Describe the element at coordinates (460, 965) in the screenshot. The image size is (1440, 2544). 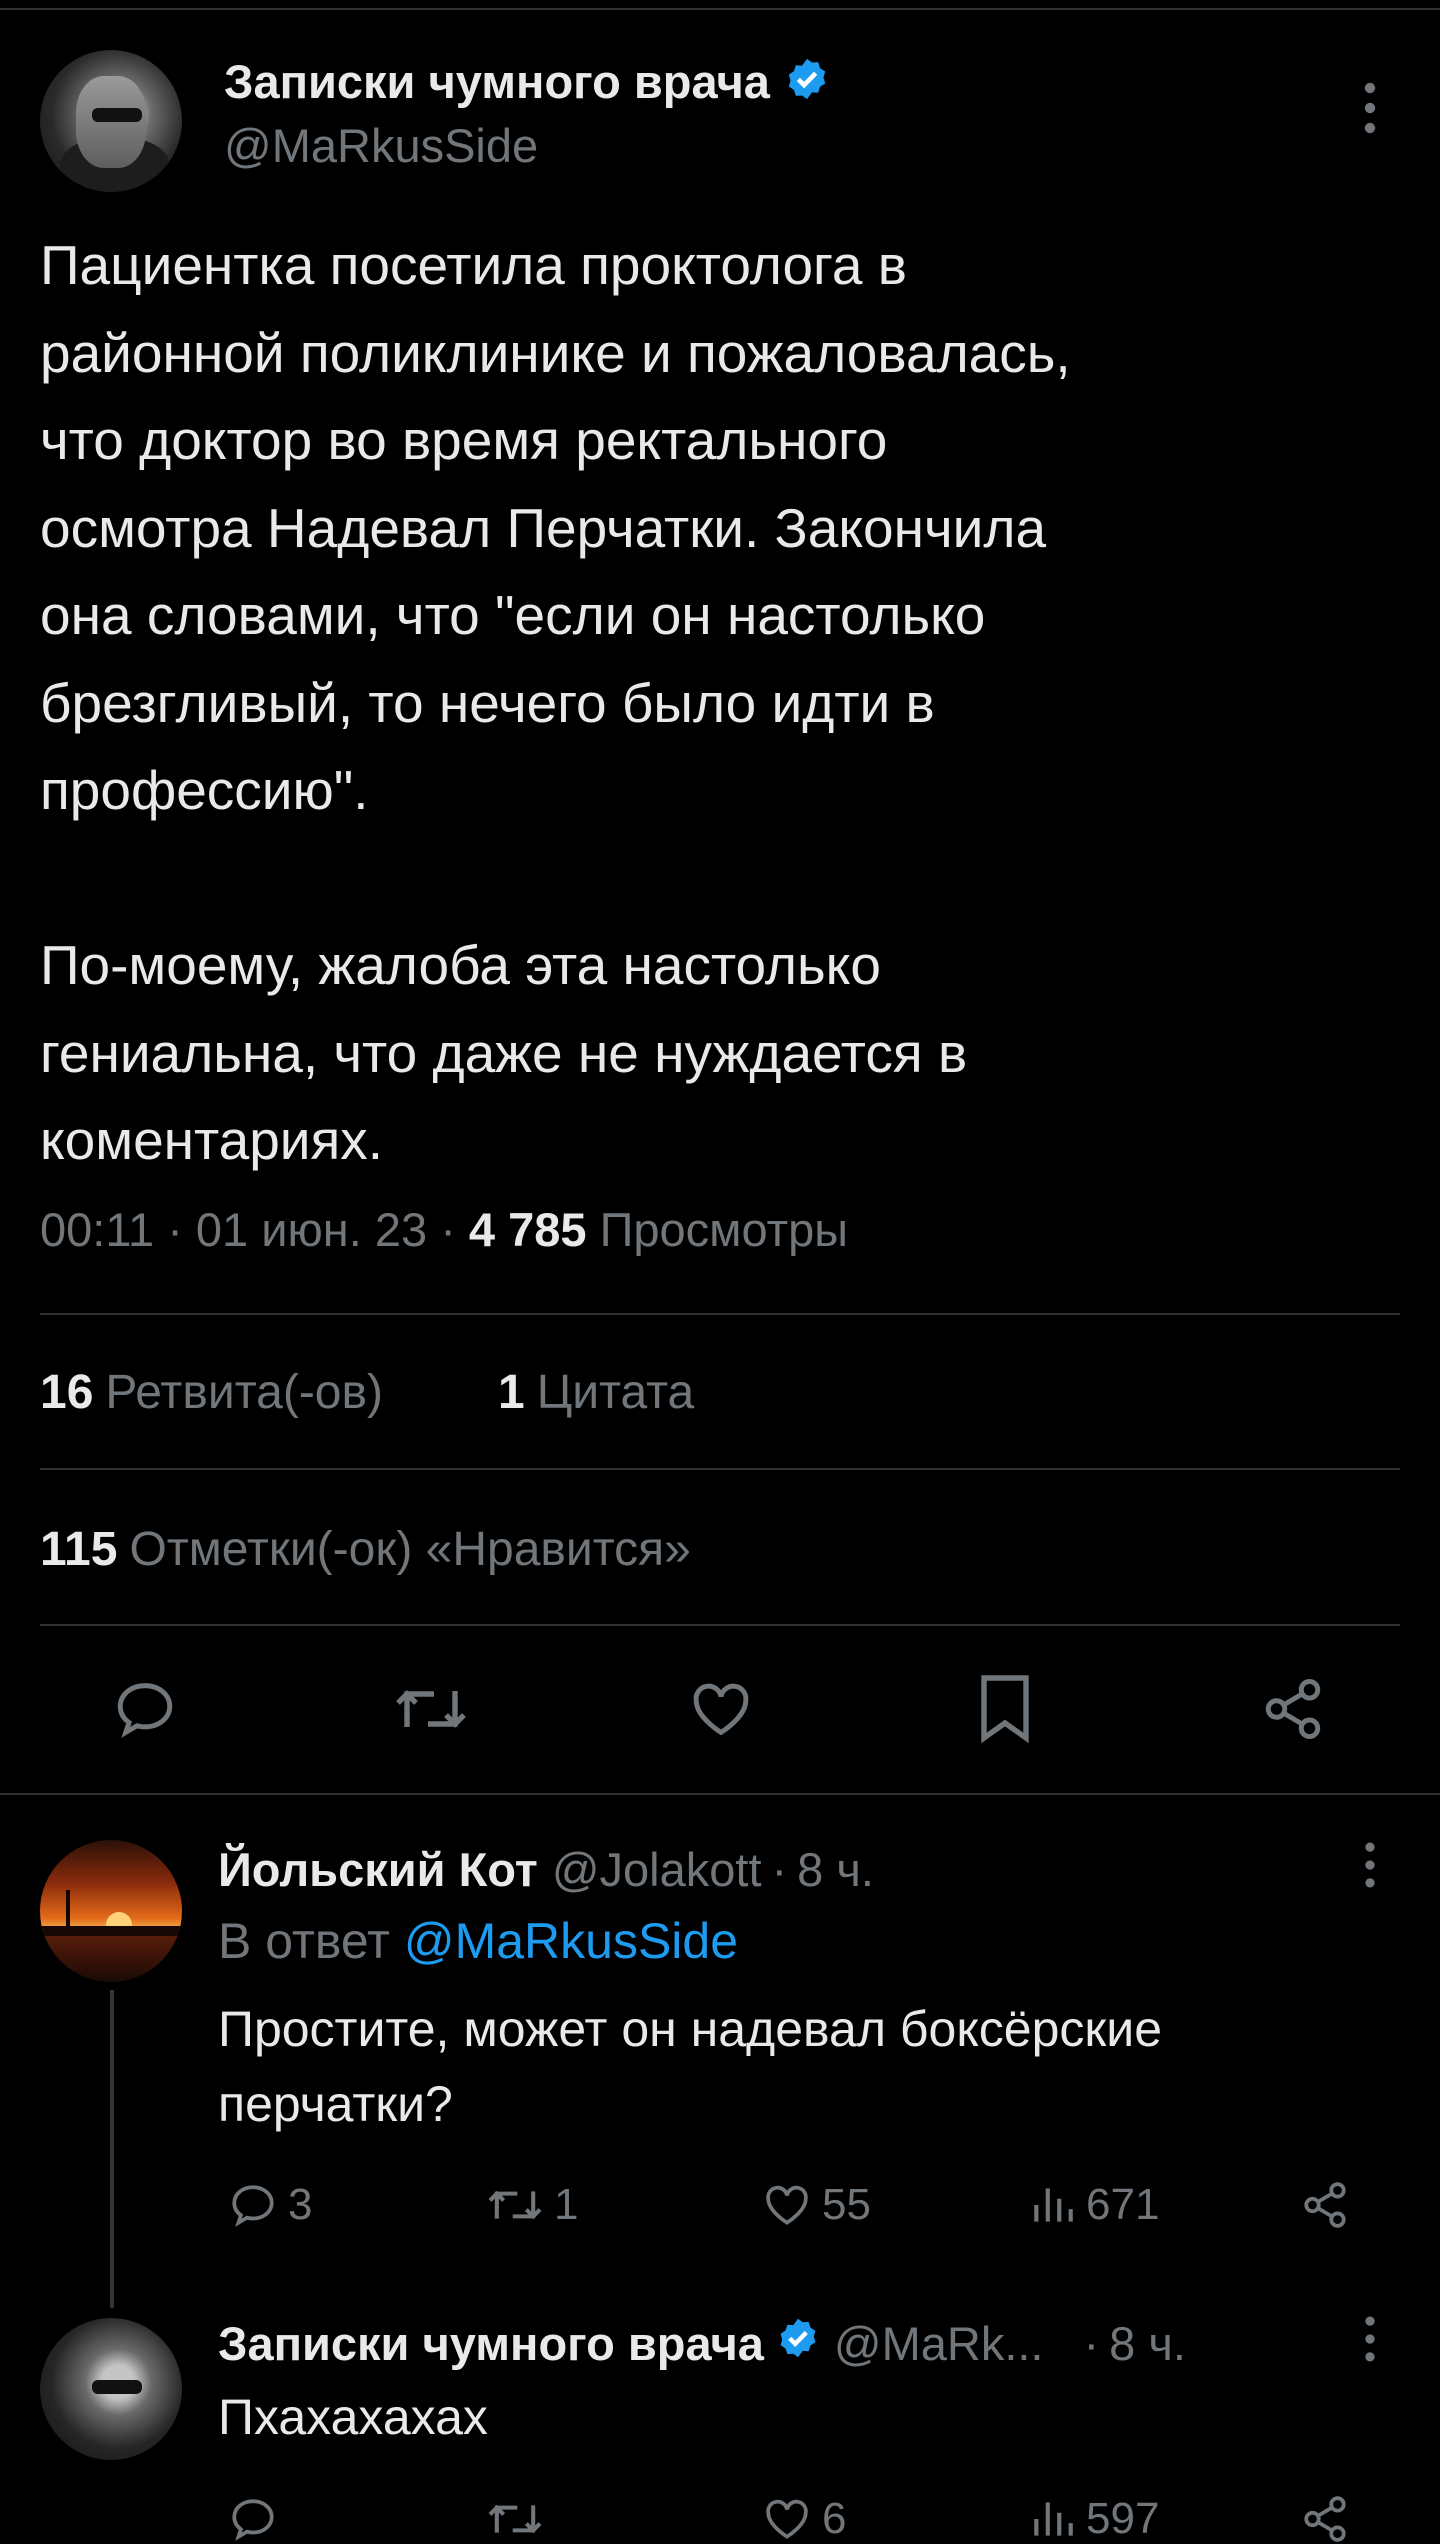
I see `tweet-line: По-моему, жалоба эта настолько` at that location.